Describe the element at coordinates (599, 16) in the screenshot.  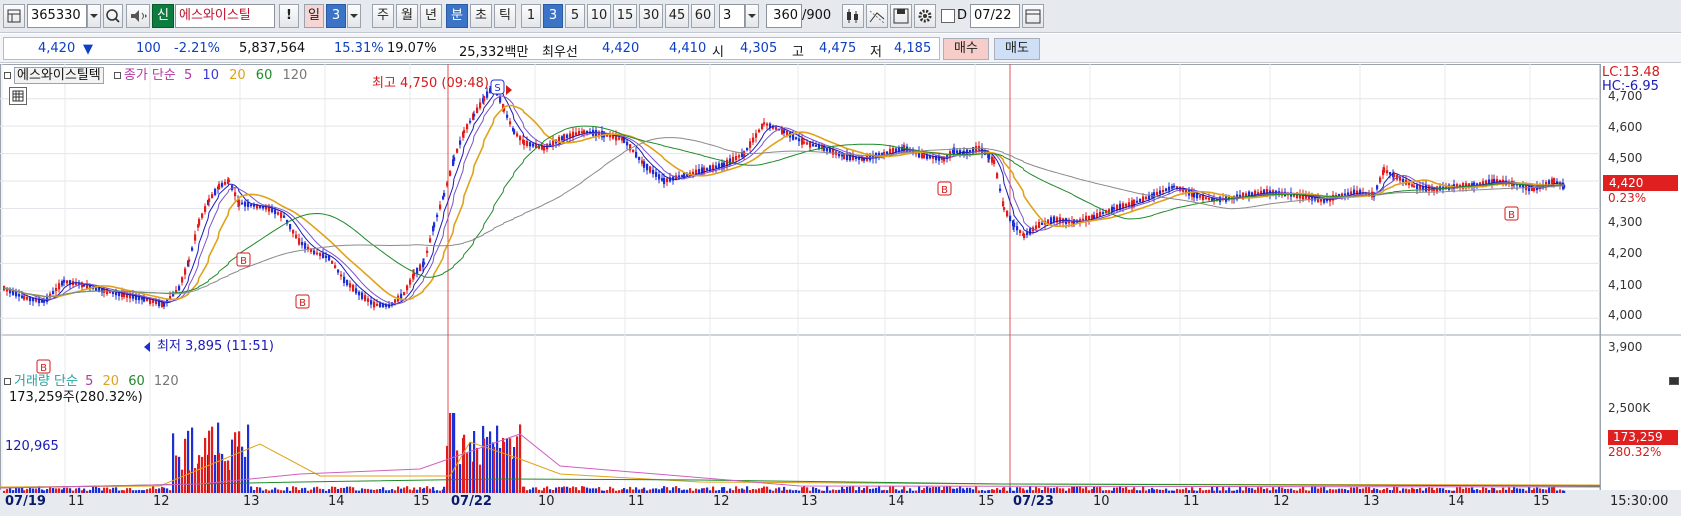
I see `minute-option-10: 10` at that location.